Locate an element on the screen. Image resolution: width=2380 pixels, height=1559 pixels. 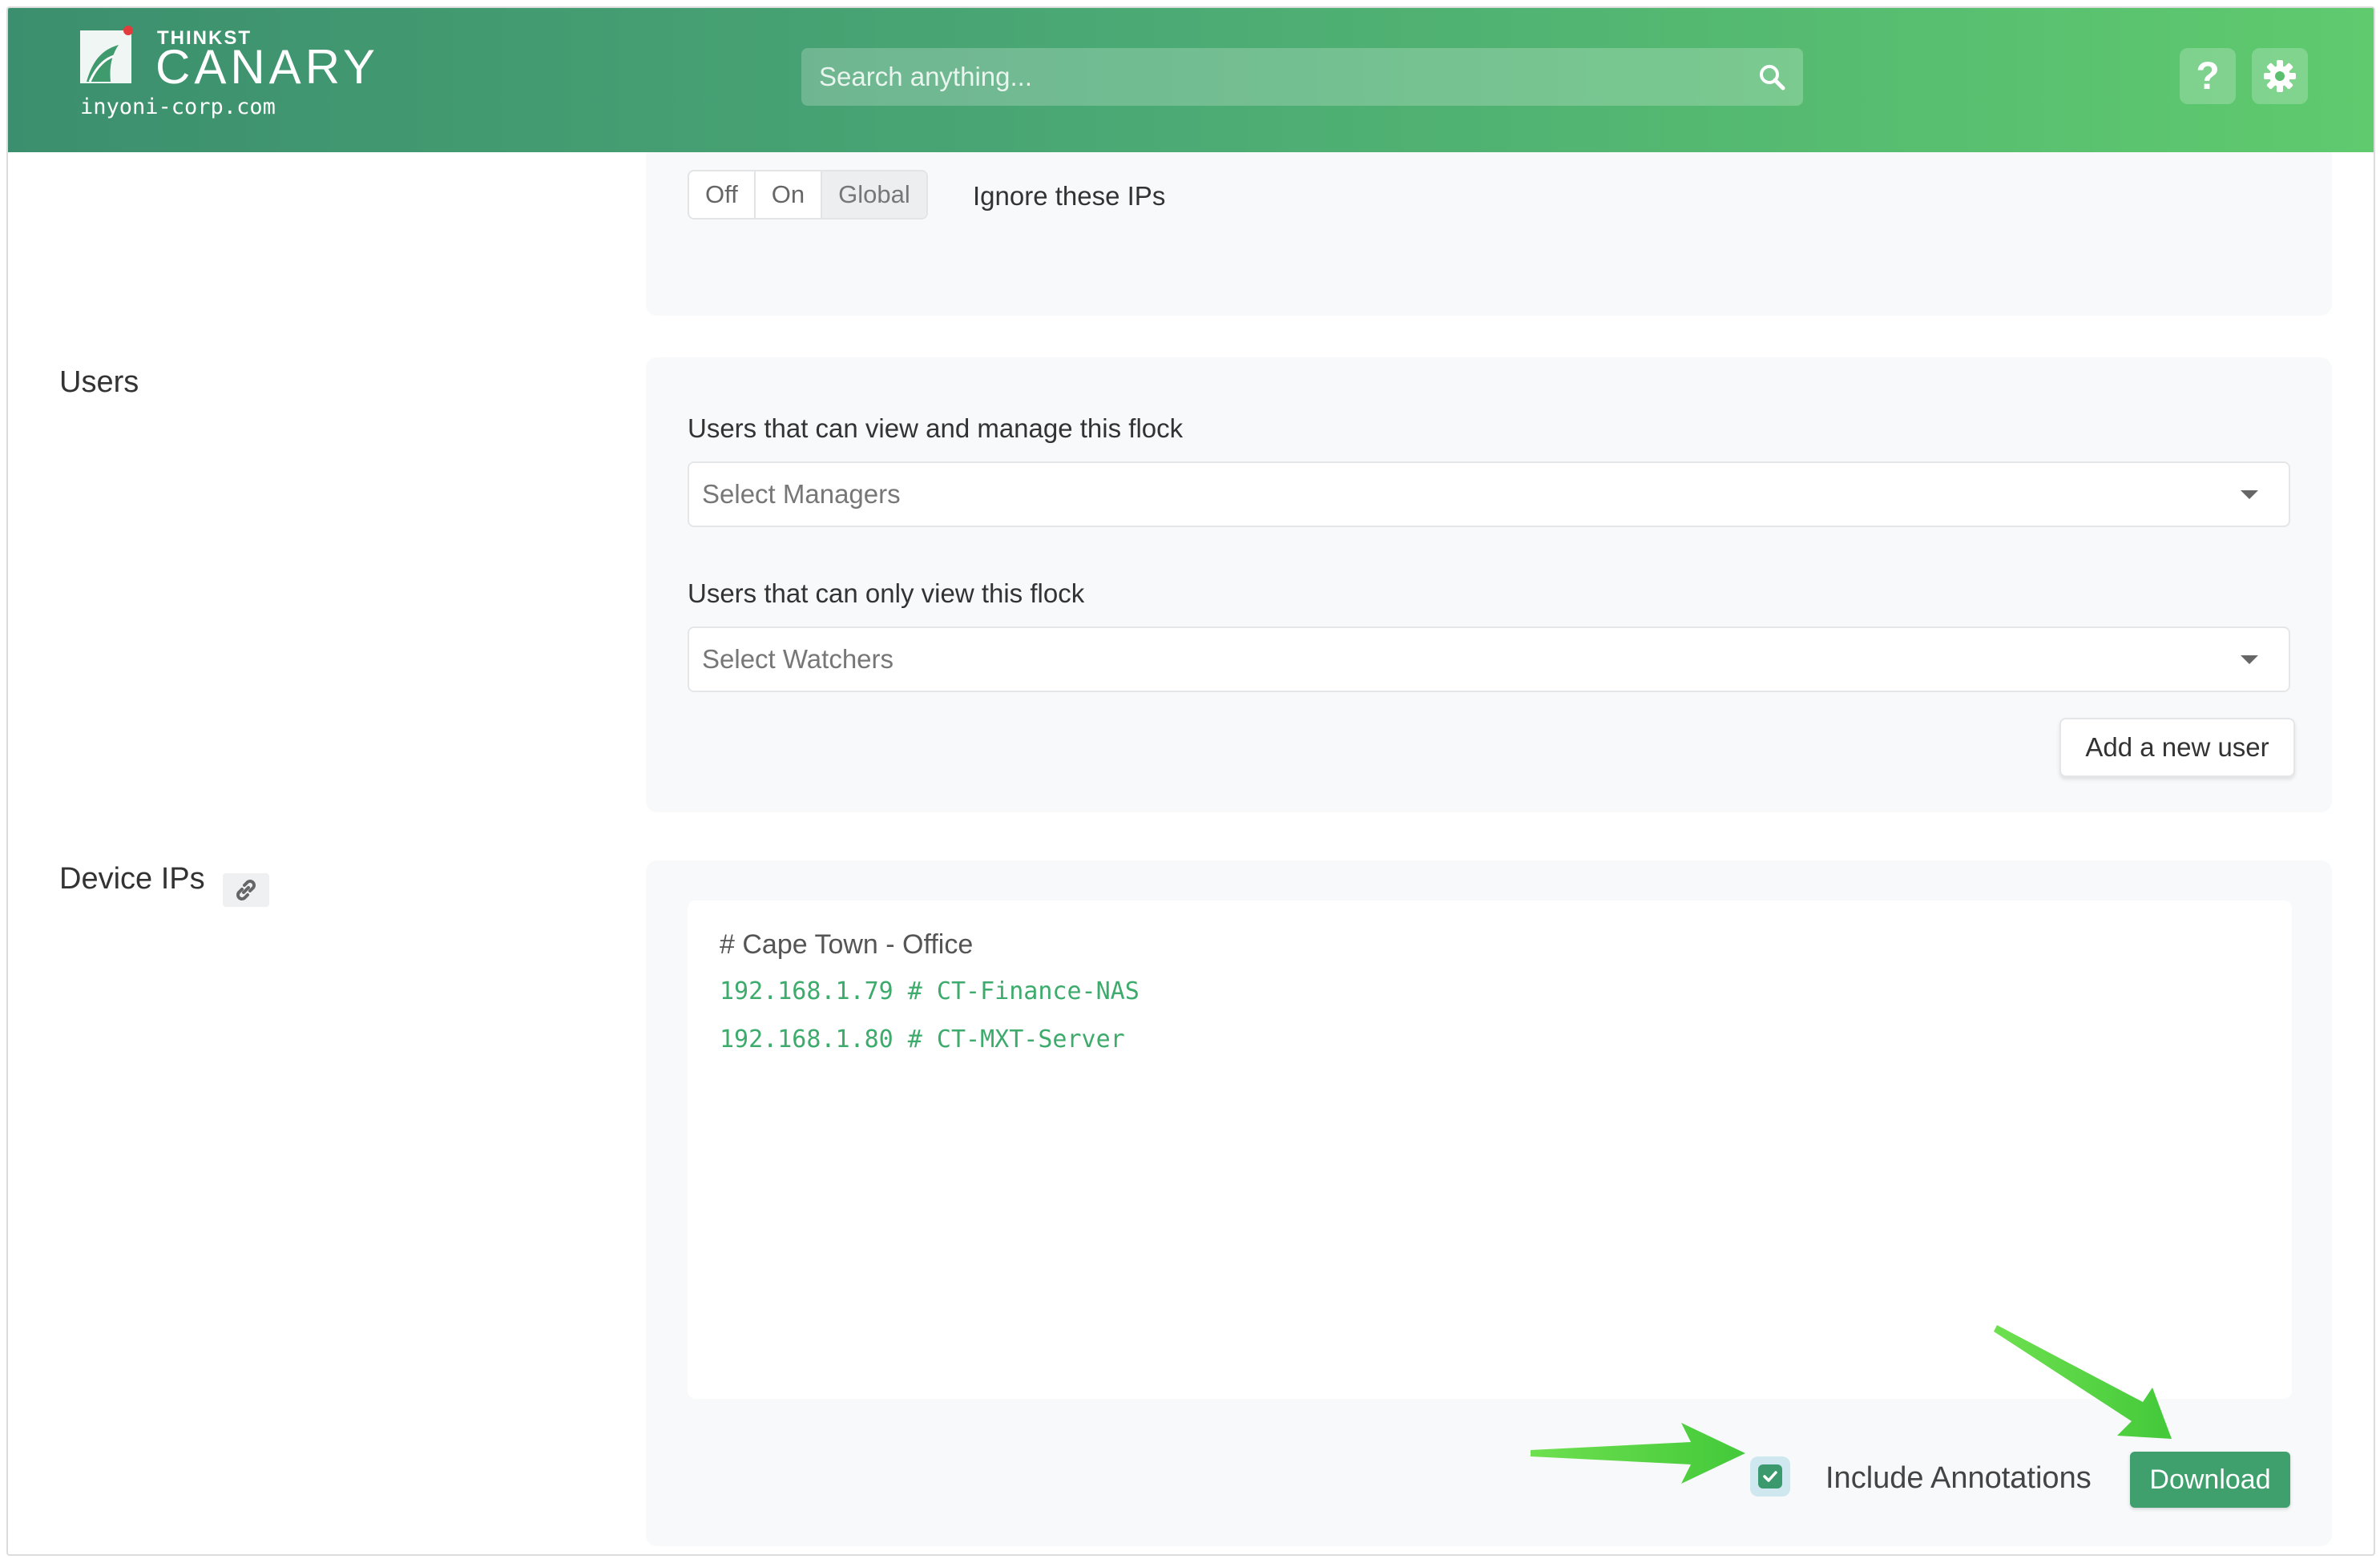
ip-group-comment: # Cape Town - Office is located at coordinates (847, 944).